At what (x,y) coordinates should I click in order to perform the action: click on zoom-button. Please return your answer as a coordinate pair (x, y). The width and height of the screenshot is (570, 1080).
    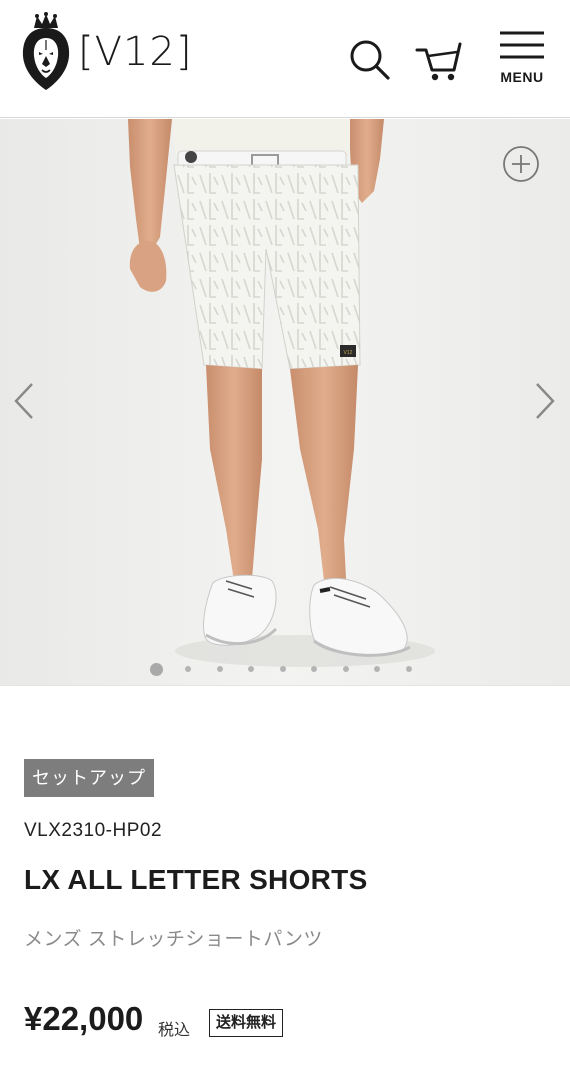
    Looking at the image, I should click on (521, 164).